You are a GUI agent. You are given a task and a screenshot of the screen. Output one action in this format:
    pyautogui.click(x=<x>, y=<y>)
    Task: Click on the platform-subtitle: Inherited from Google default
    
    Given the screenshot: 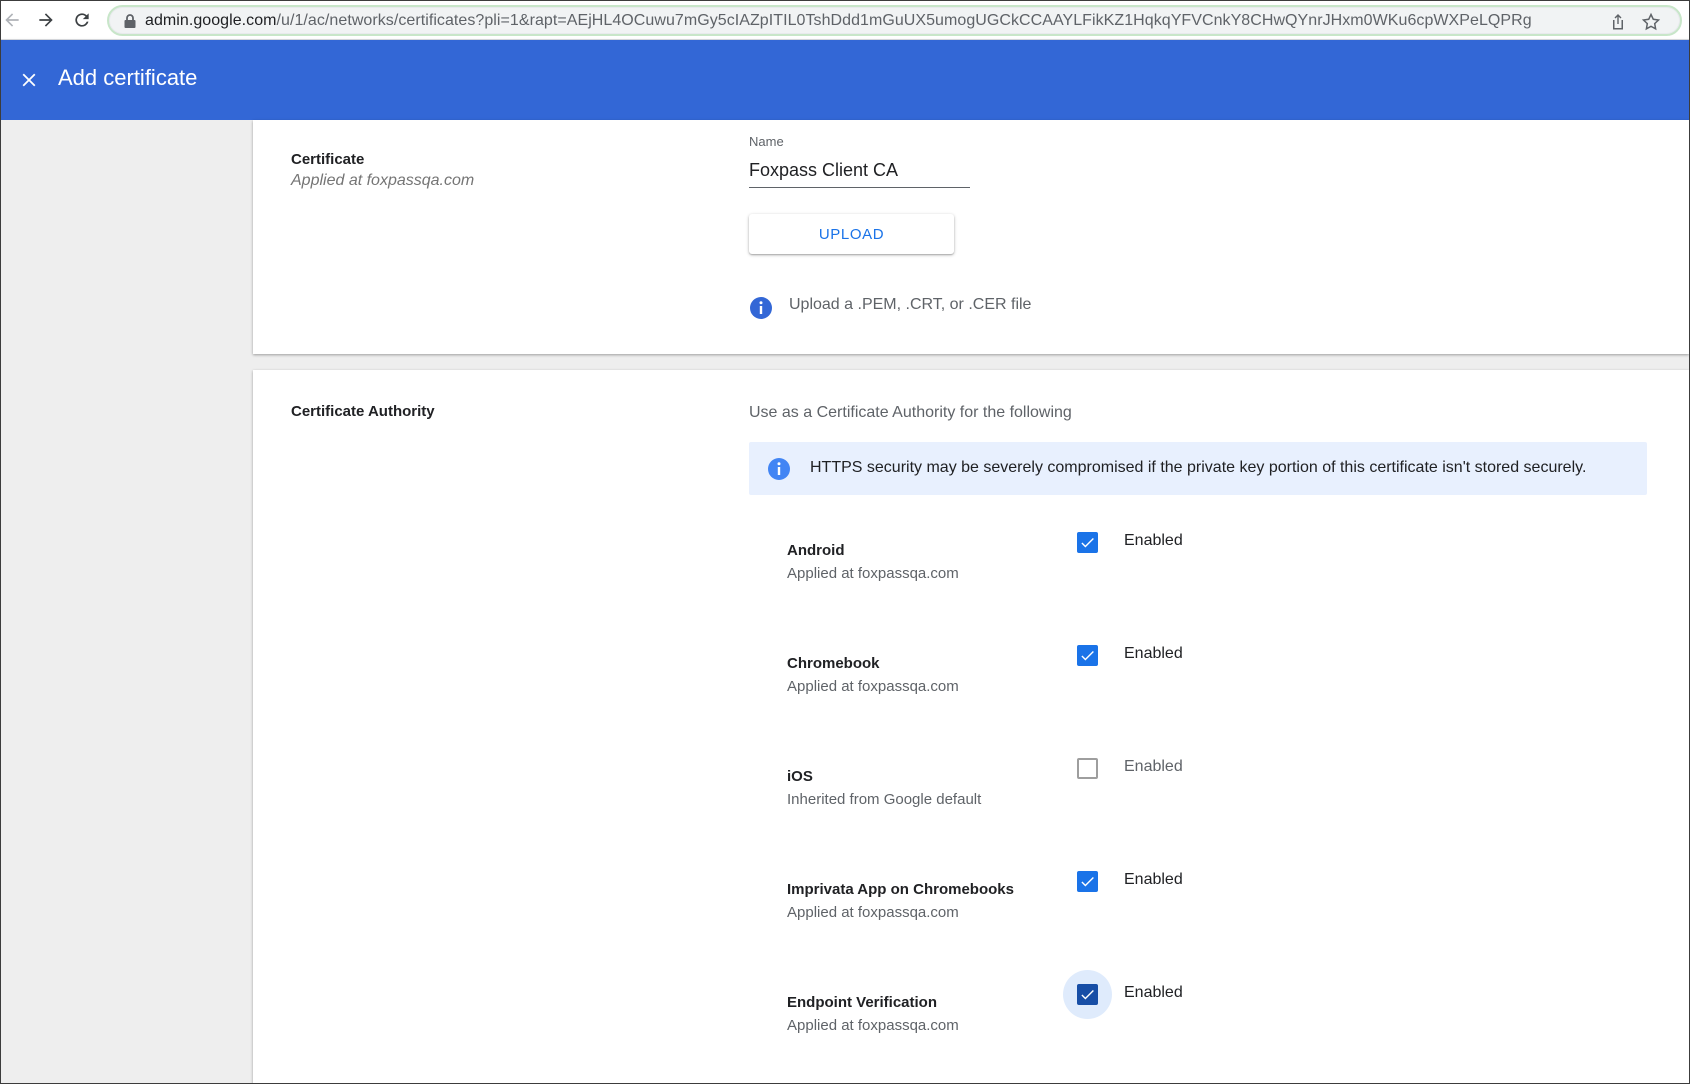 What is the action you would take?
    pyautogui.click(x=884, y=799)
    